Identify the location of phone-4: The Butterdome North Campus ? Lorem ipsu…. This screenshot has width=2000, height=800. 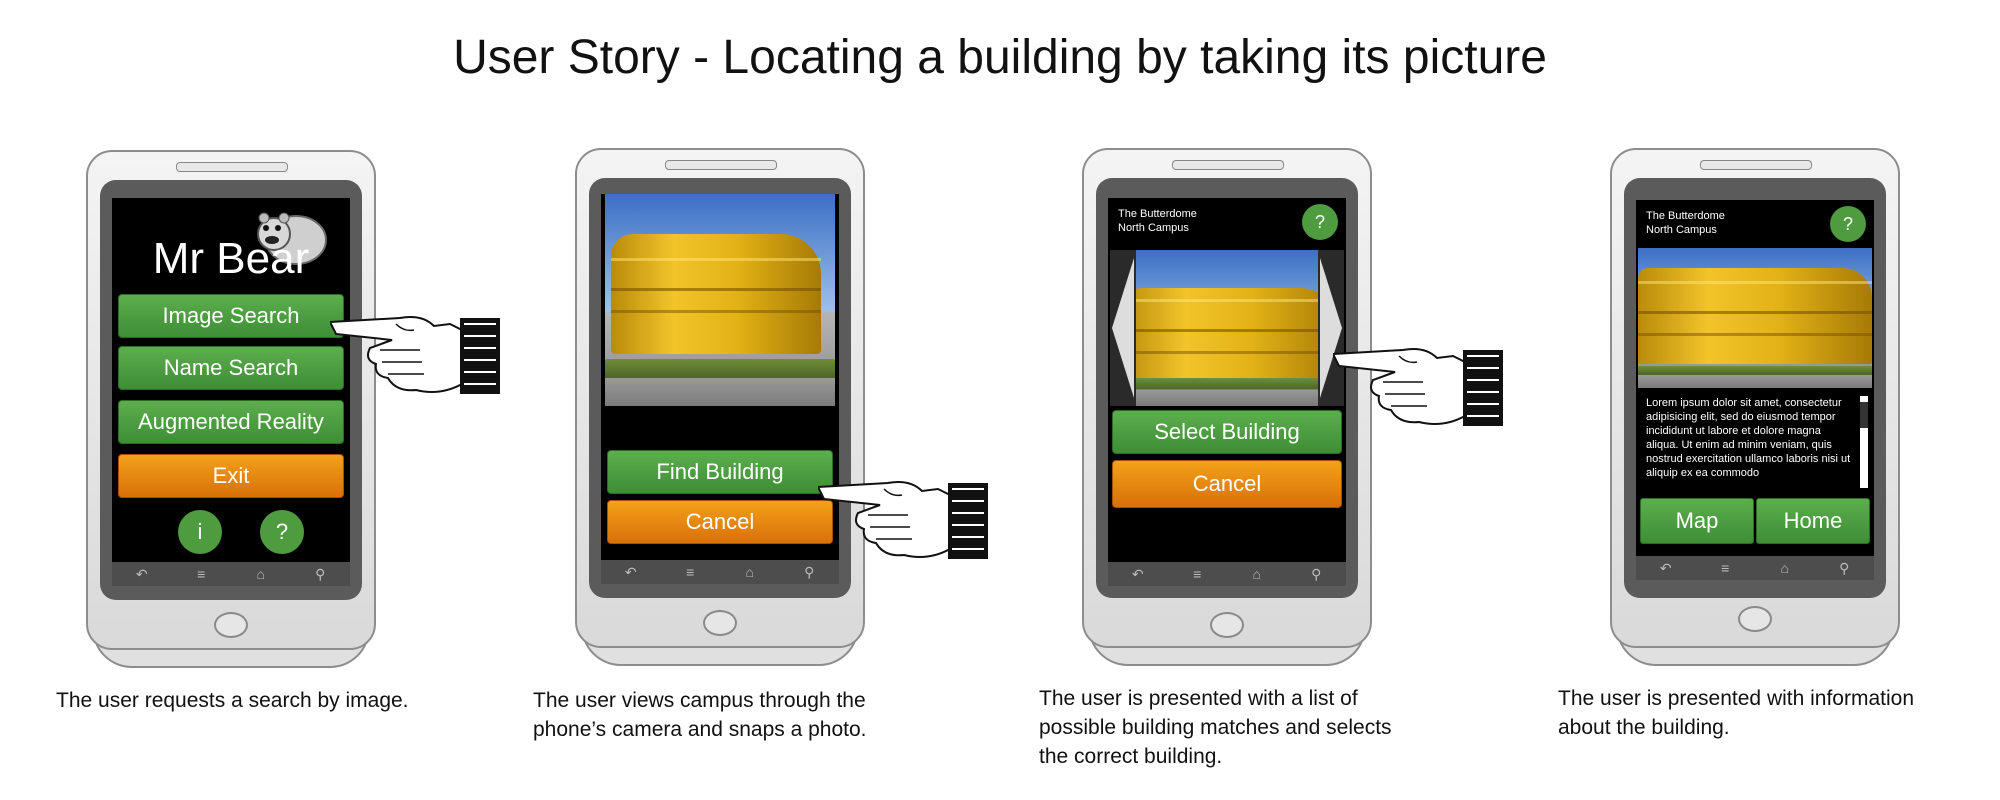
(1755, 408).